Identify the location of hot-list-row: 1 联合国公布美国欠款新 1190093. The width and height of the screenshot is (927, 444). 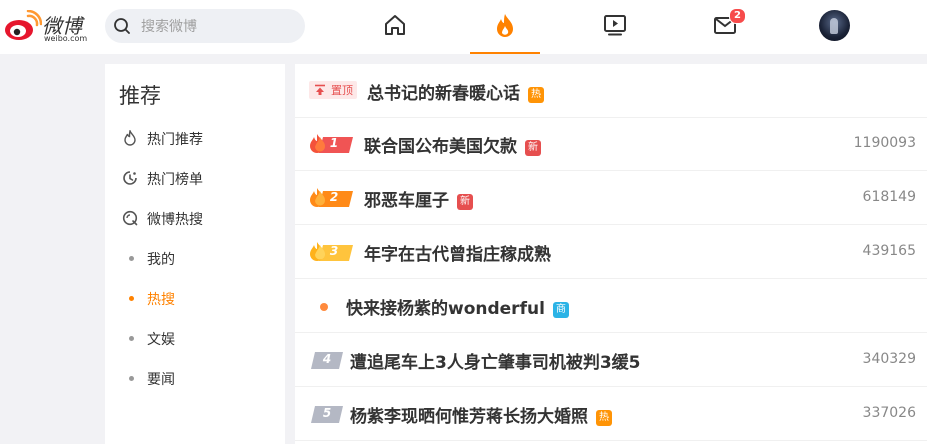
(611, 144).